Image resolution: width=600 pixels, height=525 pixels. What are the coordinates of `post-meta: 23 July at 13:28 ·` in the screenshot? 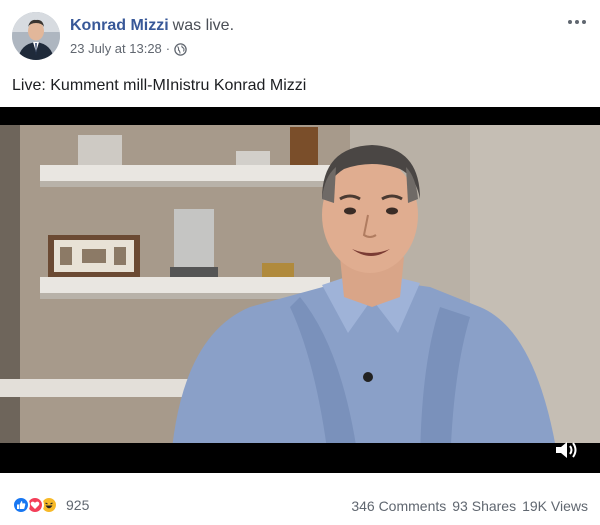 It's located at (128, 49).